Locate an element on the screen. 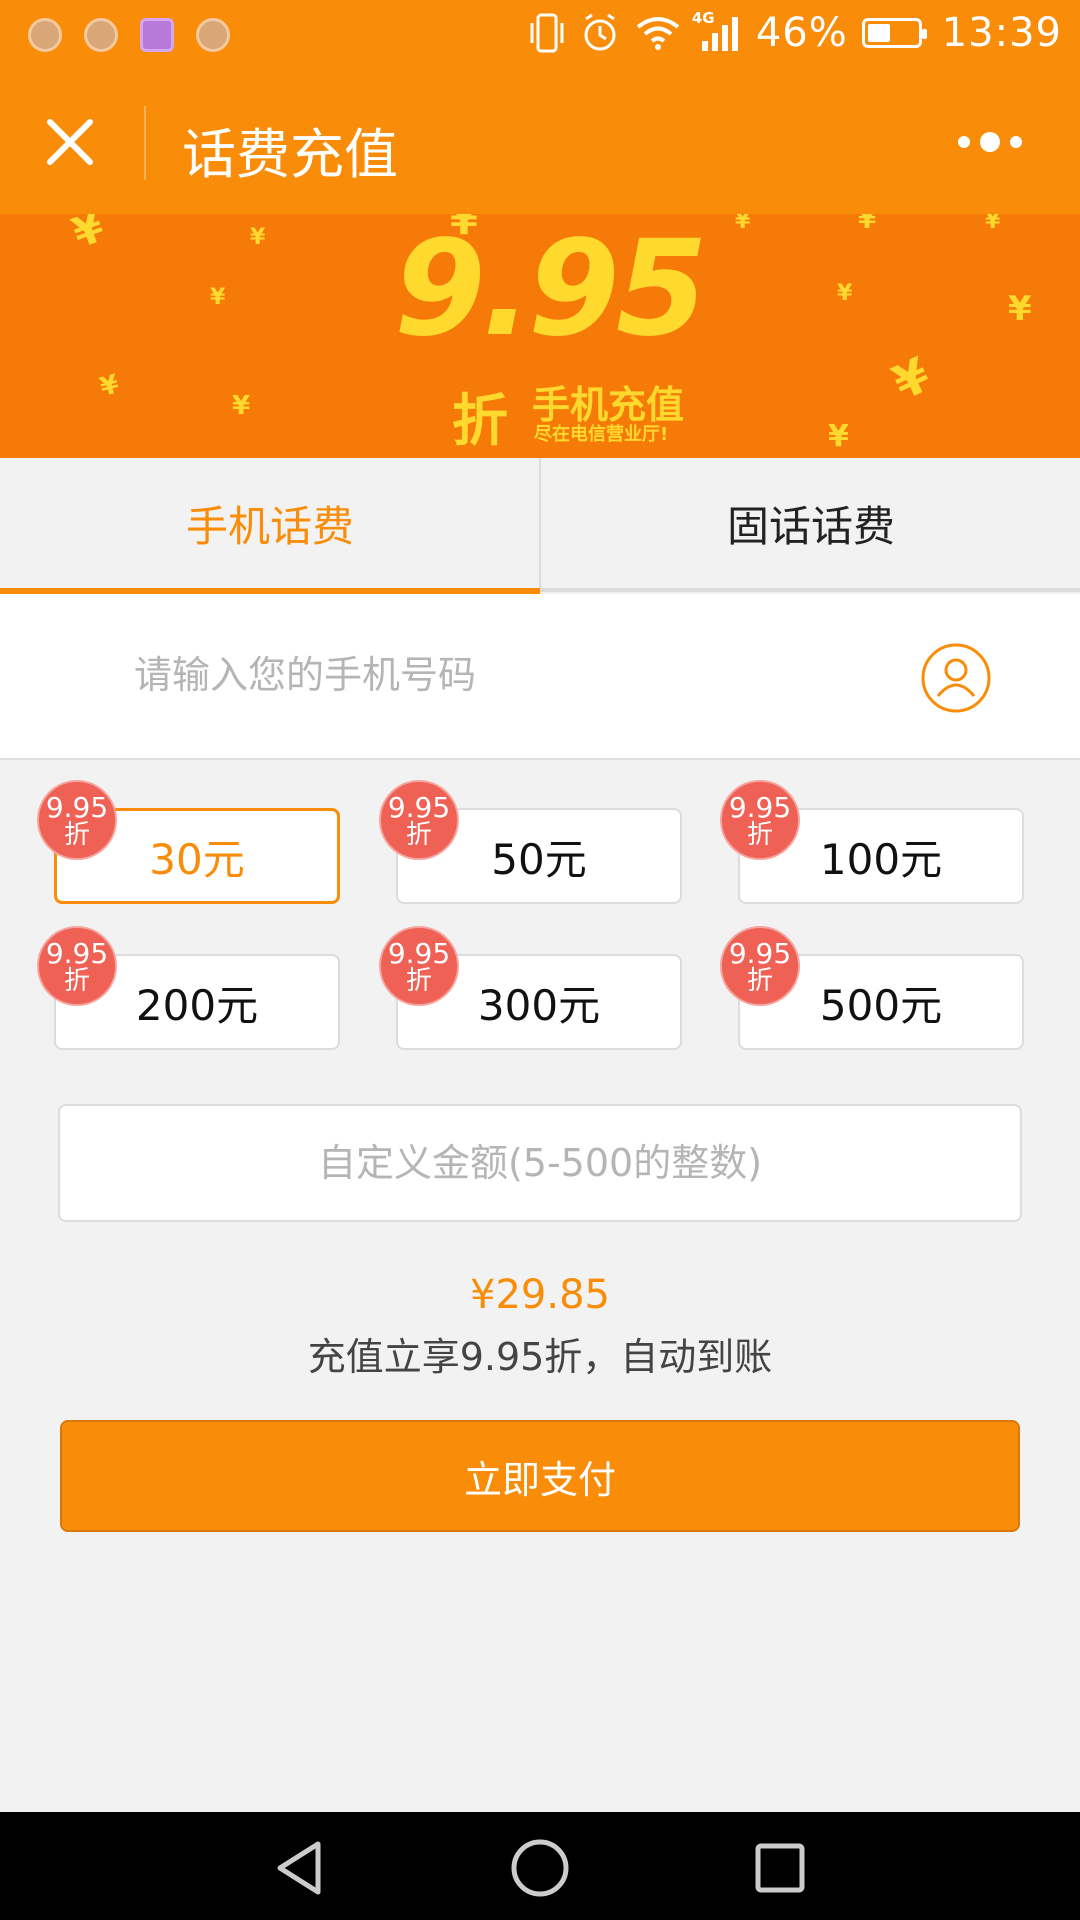 This screenshot has width=1080, height=1920. battery-icon is located at coordinates (894, 33).